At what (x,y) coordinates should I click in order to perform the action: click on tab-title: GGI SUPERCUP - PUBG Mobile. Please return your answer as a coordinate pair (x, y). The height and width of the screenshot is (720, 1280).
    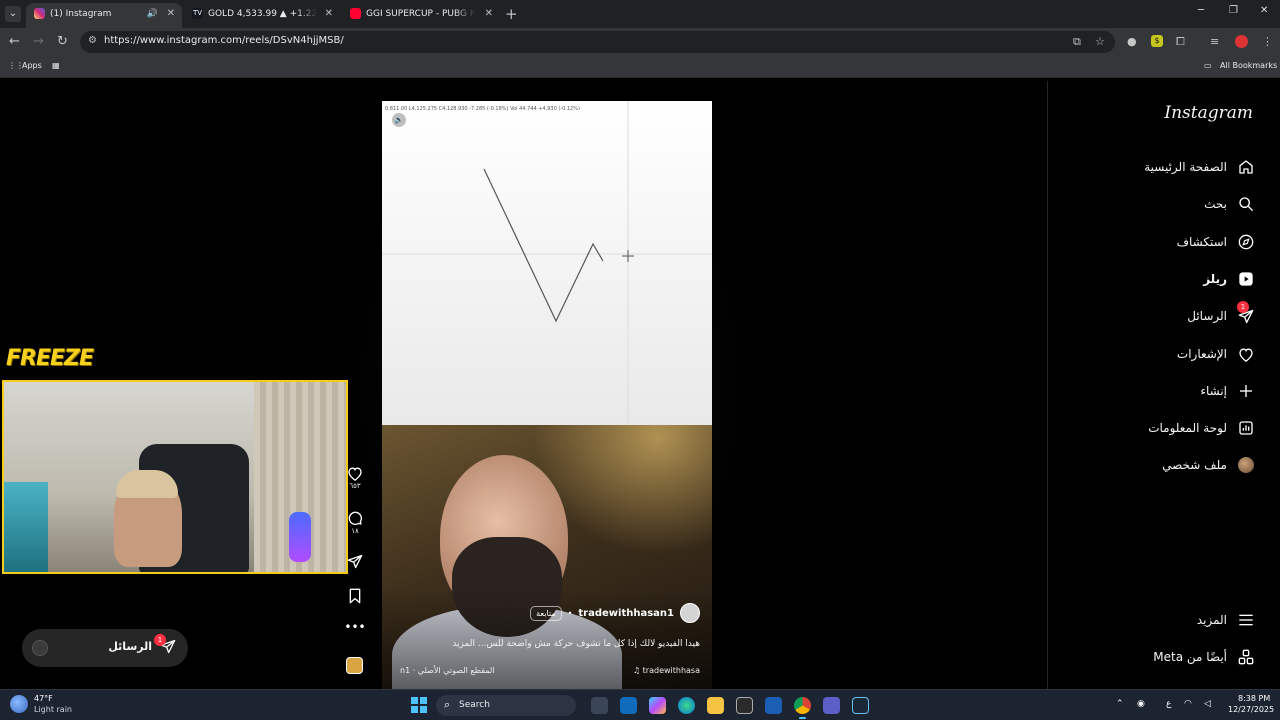
    Looking at the image, I should click on (421, 14).